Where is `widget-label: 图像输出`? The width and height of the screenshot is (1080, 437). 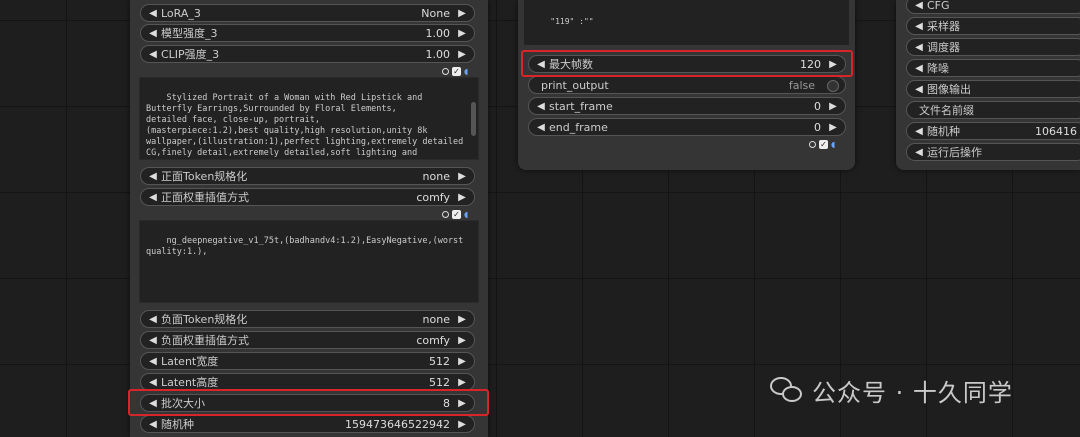
widget-label: 图像输出 is located at coordinates (949, 89).